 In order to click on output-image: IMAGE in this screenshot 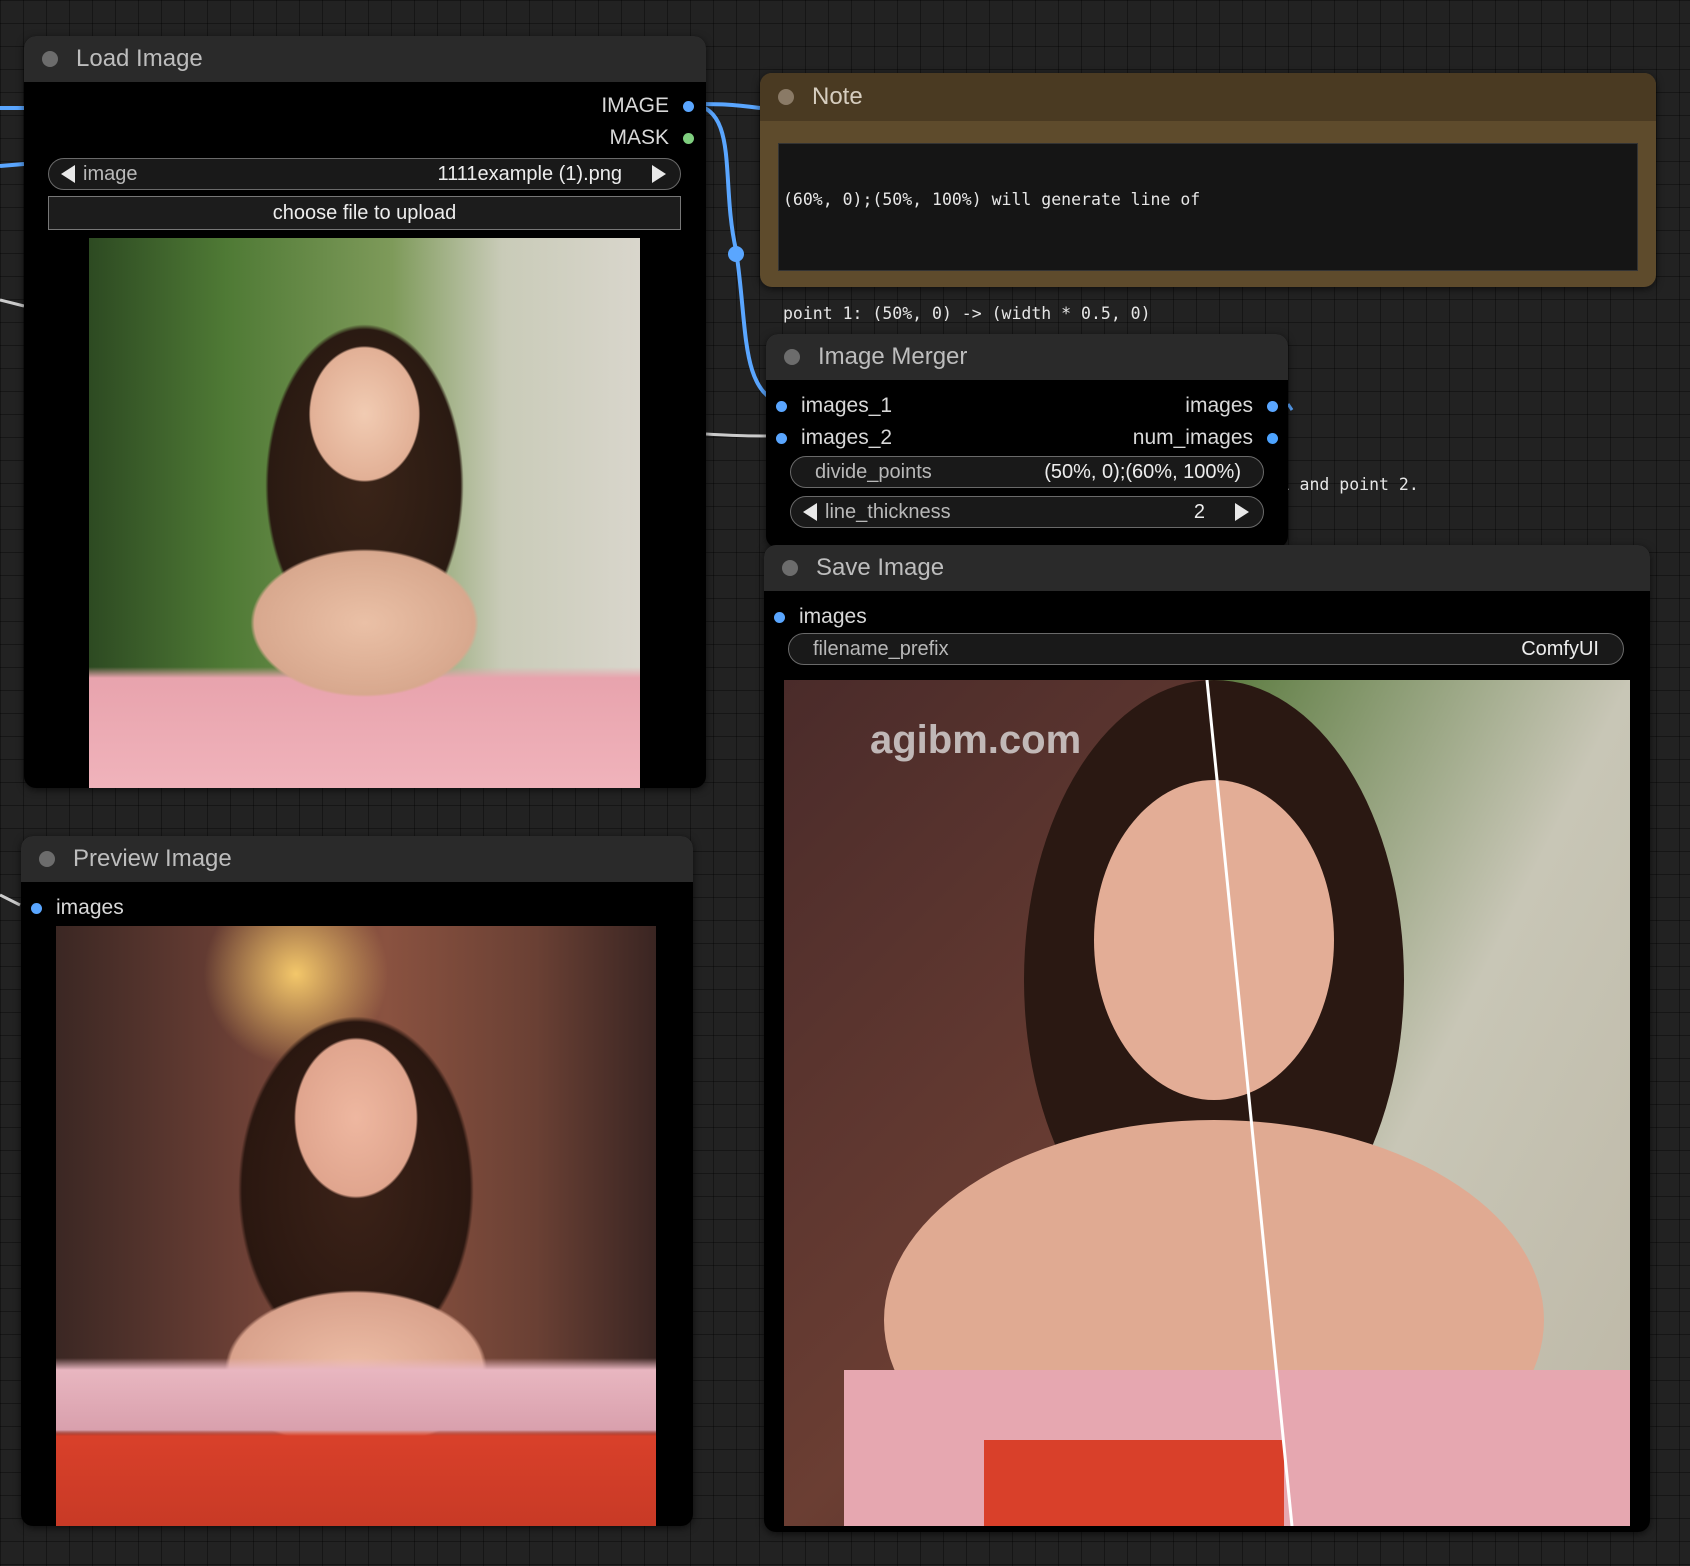, I will do `click(647, 106)`.